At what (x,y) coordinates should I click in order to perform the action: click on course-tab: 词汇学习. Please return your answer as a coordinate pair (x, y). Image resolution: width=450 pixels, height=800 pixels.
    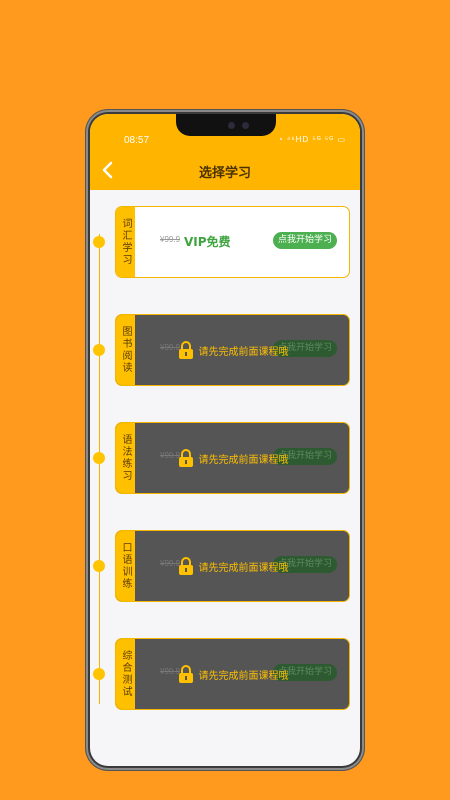
    Looking at the image, I should click on (125, 242).